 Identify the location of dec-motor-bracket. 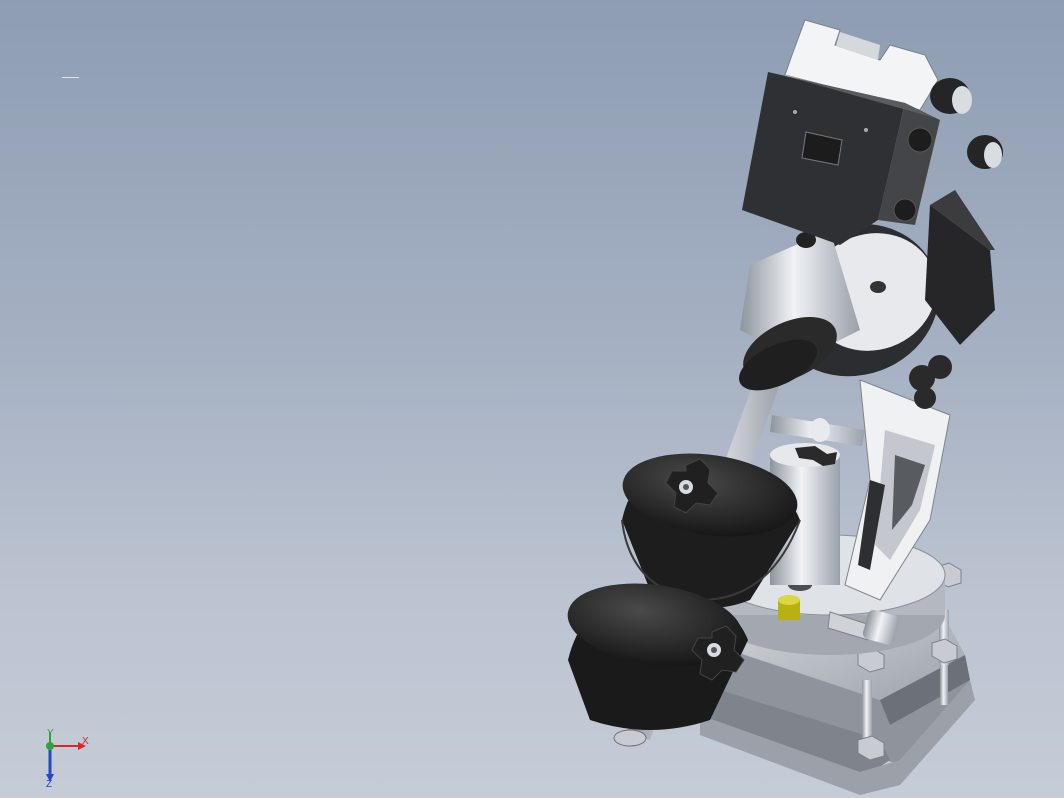
(960, 267).